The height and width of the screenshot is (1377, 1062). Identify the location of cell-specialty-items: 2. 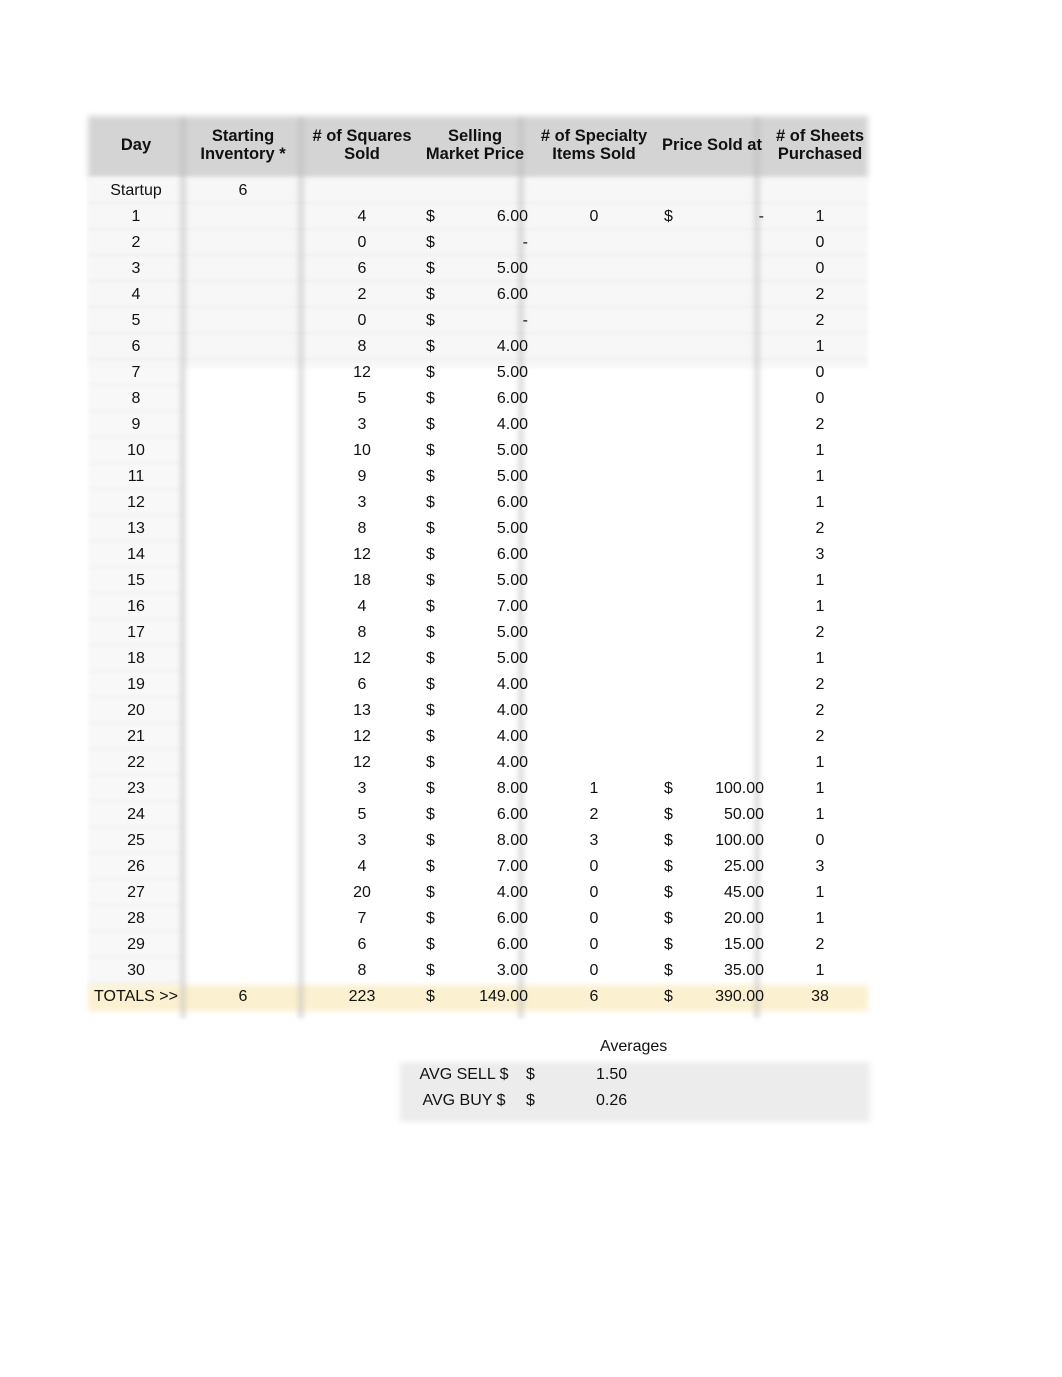
(594, 815).